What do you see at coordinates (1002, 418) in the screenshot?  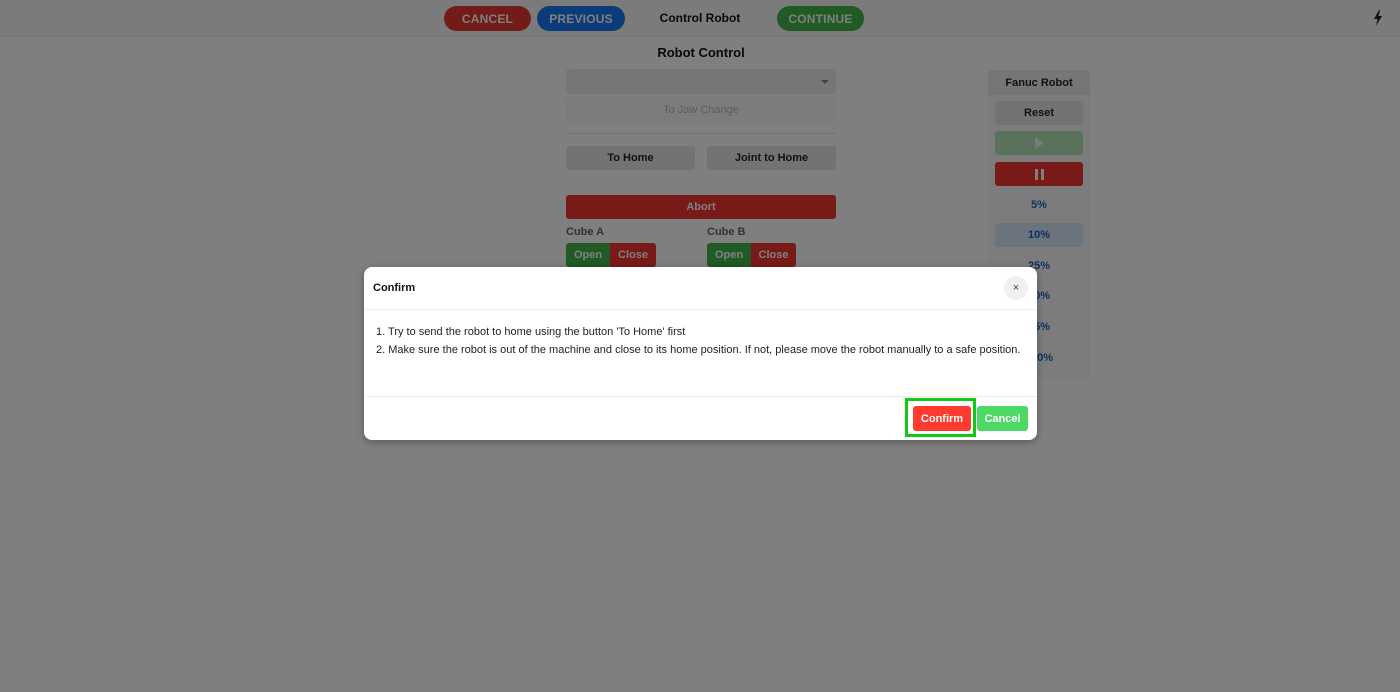 I see `dialog-cancel-button: Cancel` at bounding box center [1002, 418].